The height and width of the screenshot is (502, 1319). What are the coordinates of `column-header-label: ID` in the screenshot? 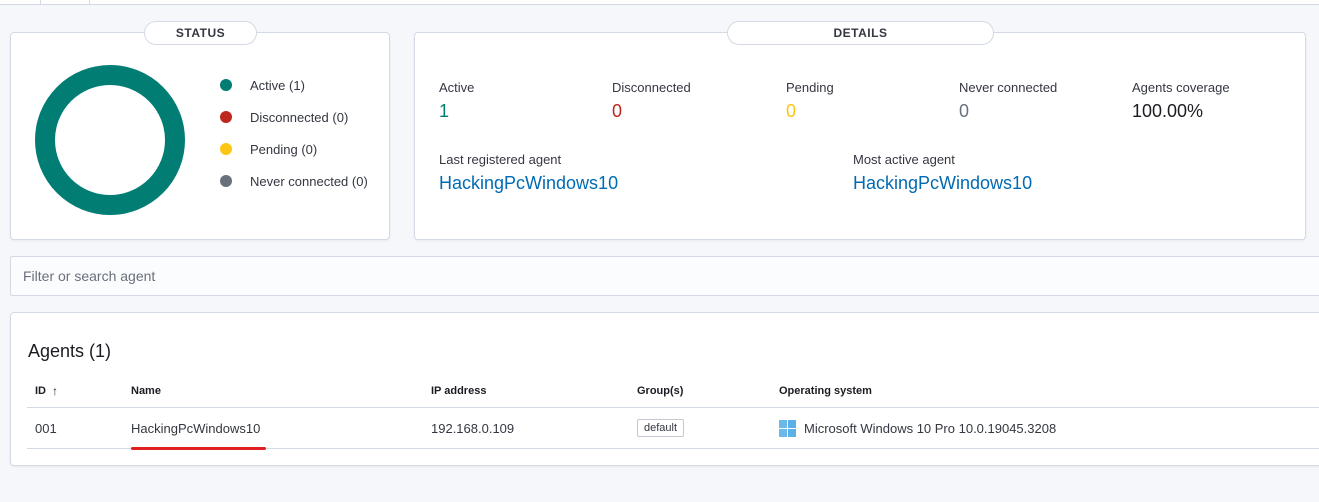 It's located at (40, 391).